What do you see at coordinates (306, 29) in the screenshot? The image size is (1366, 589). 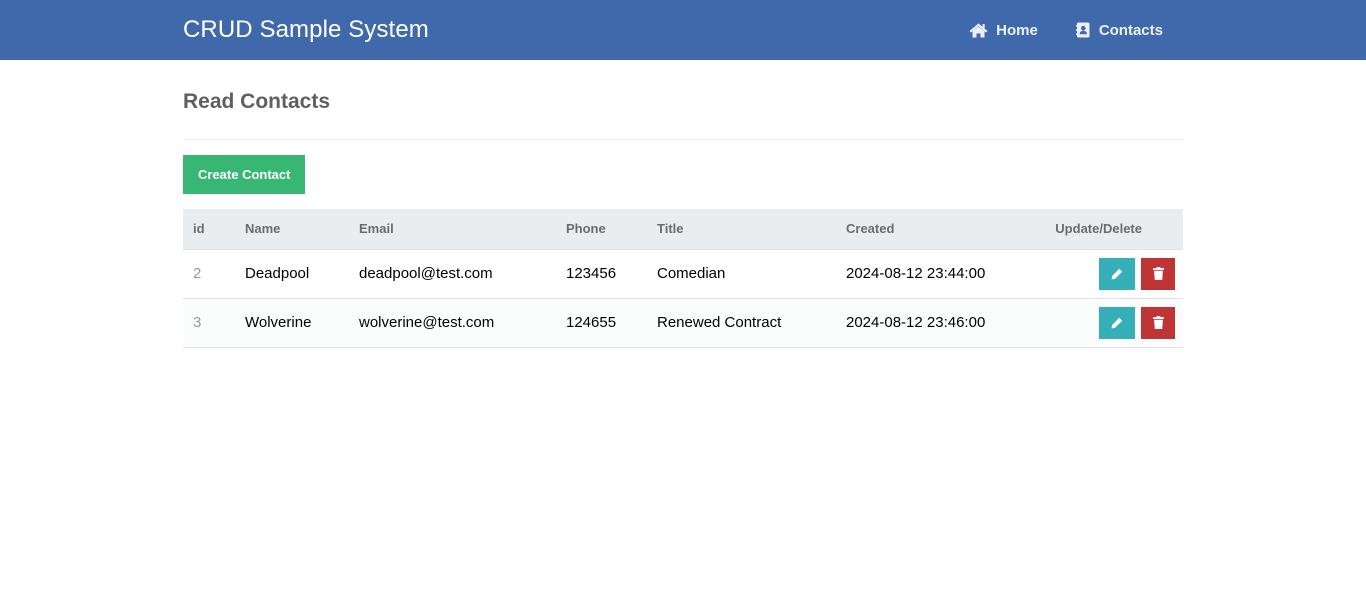 I see `brand-title: CRUD Sample System` at bounding box center [306, 29].